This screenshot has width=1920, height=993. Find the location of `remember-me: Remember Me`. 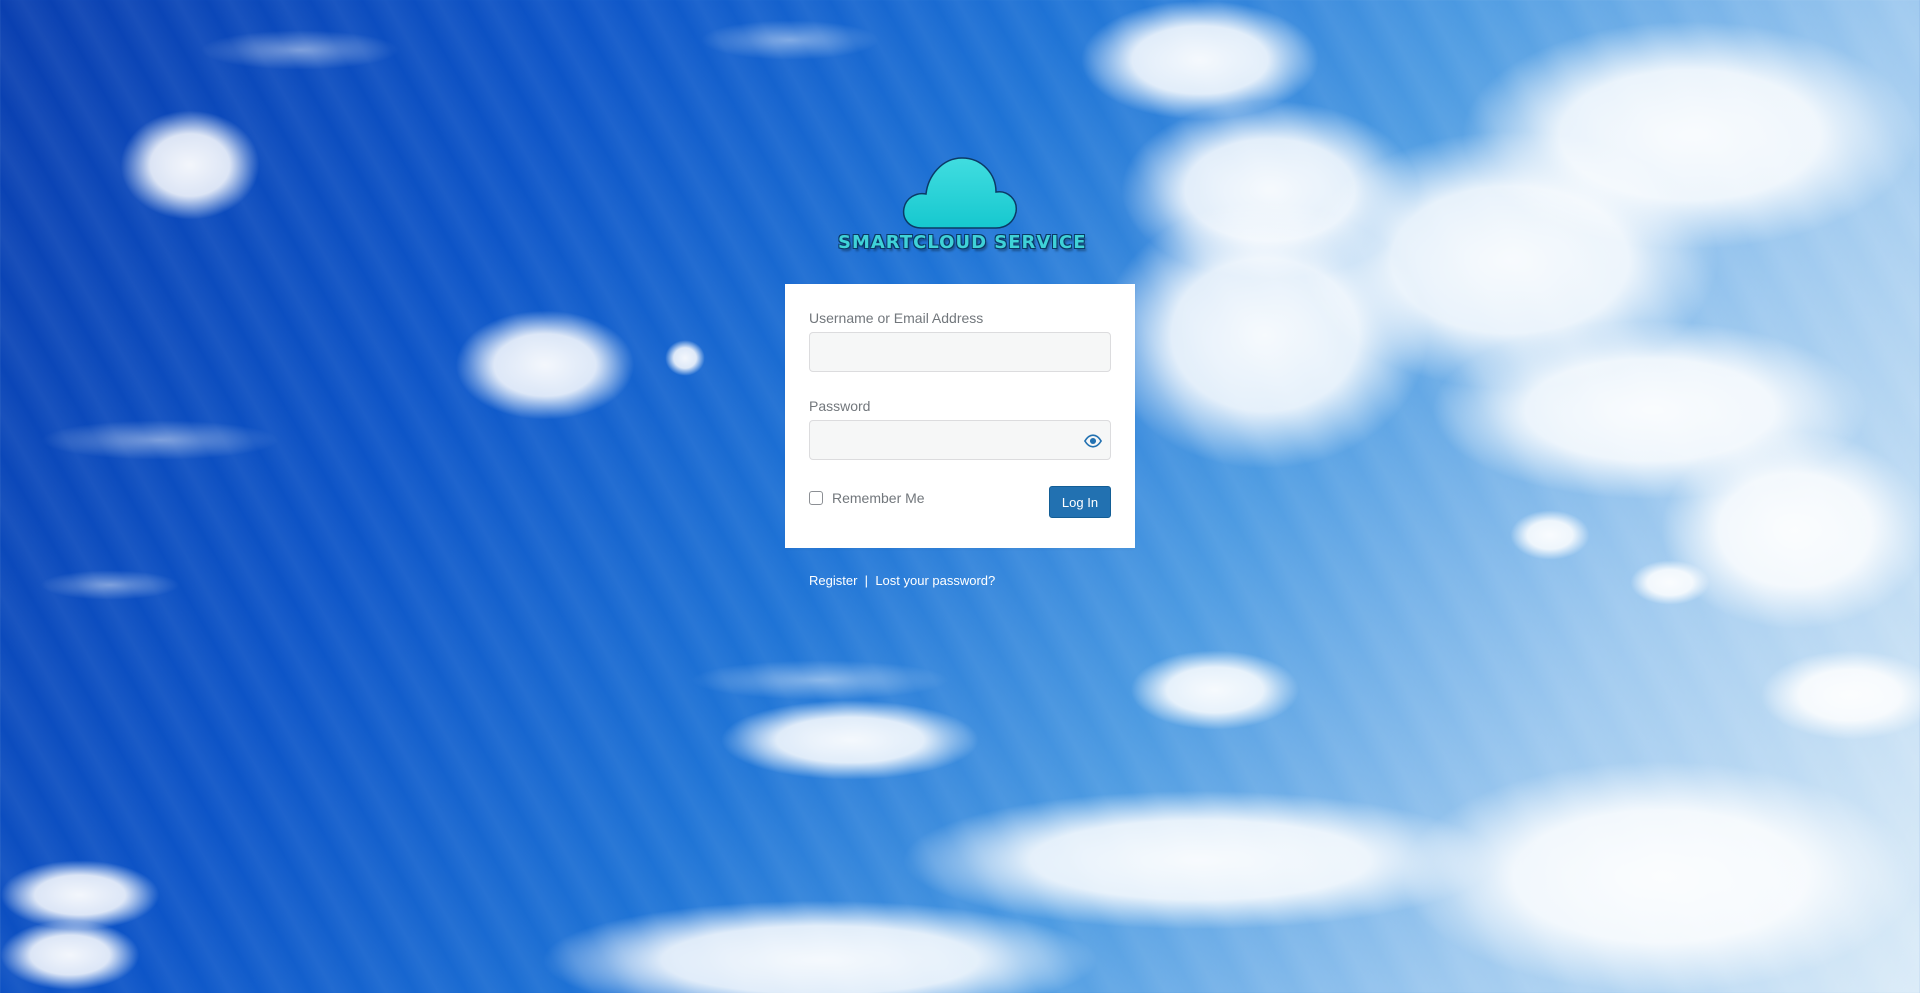

remember-me: Remember Me is located at coordinates (867, 498).